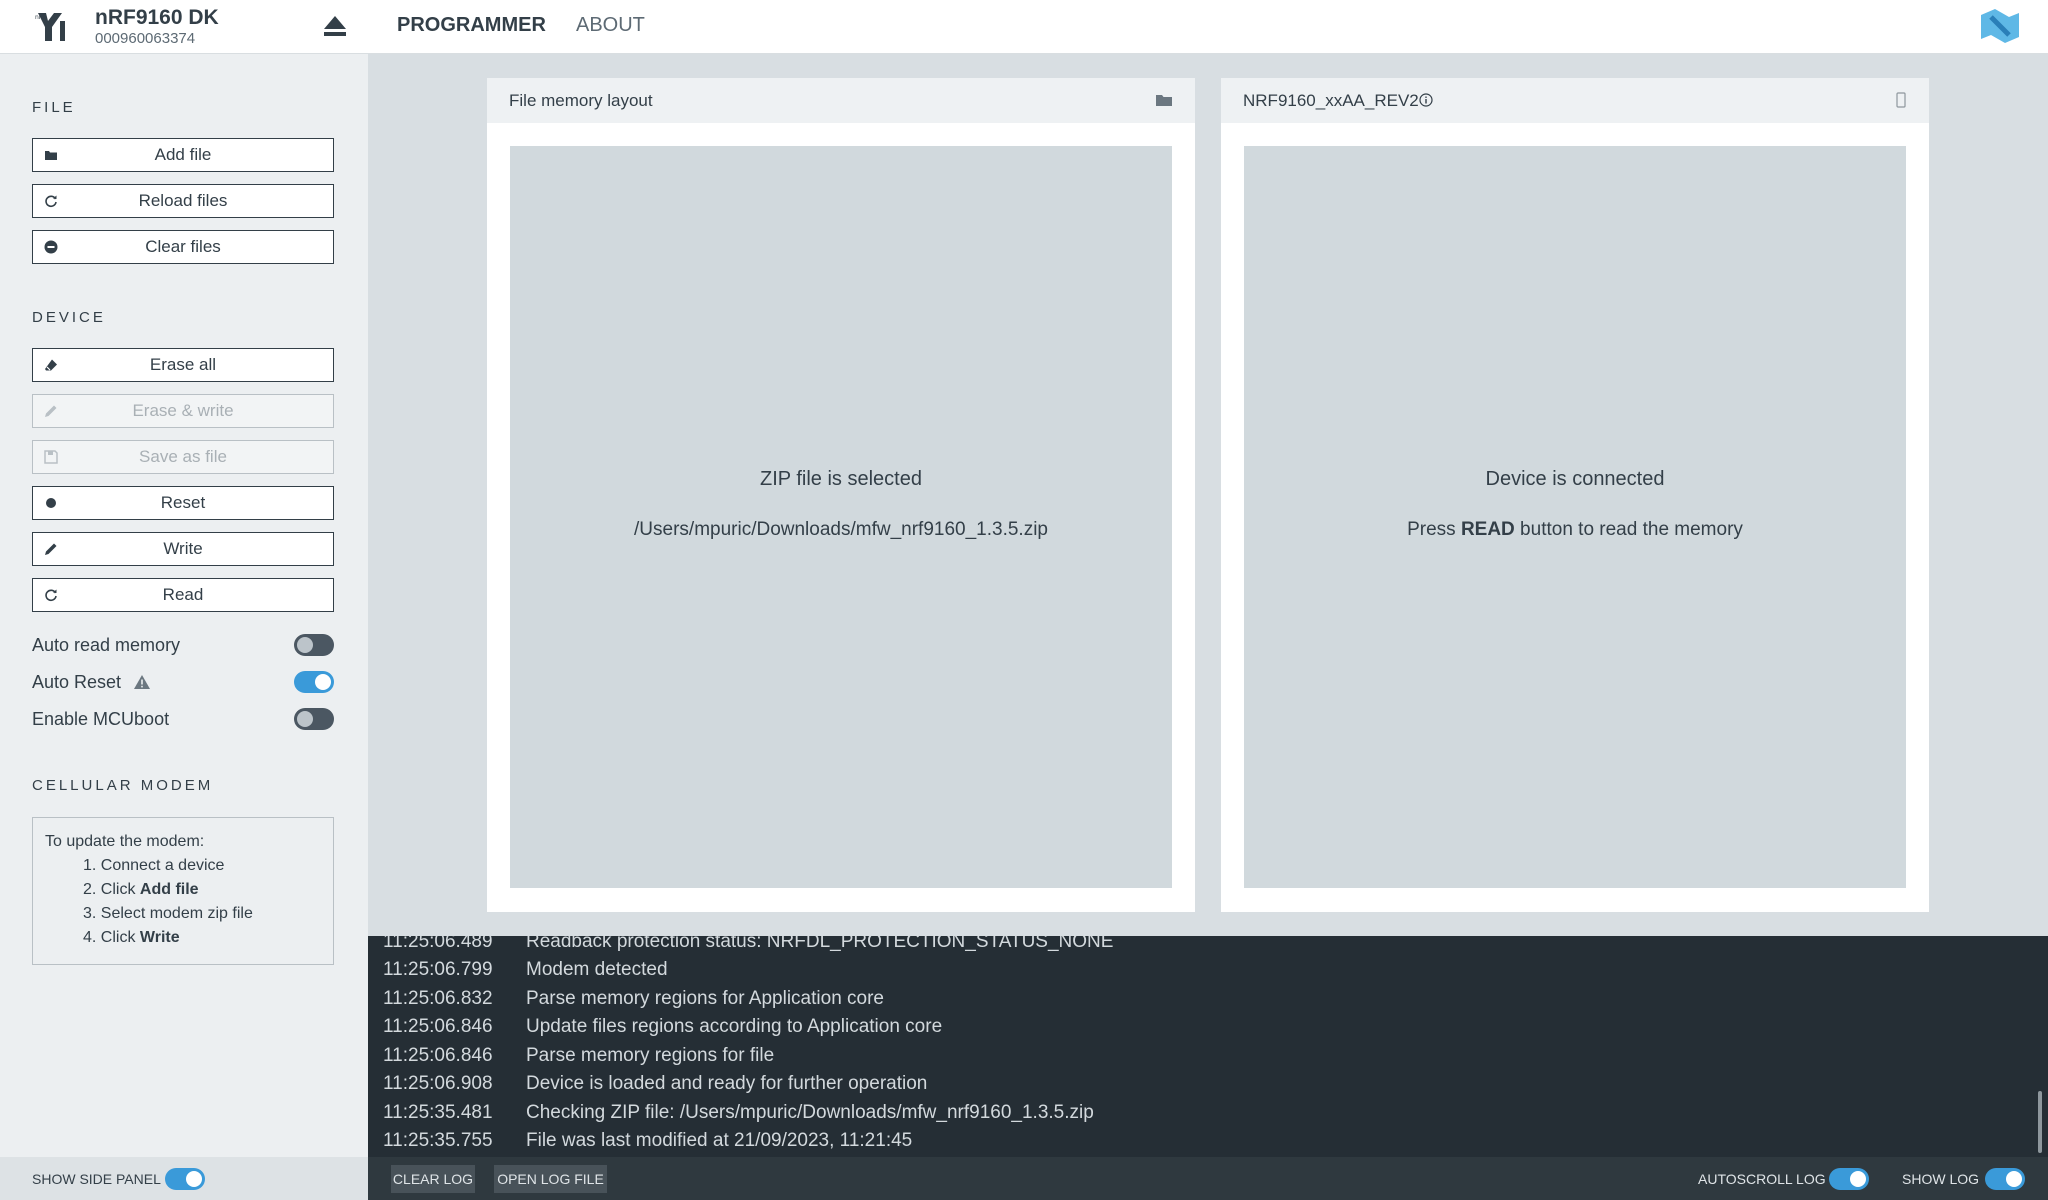 The width and height of the screenshot is (2048, 1200). What do you see at coordinates (125, 841) in the screenshot?
I see `modem-intro: To update the modem:` at bounding box center [125, 841].